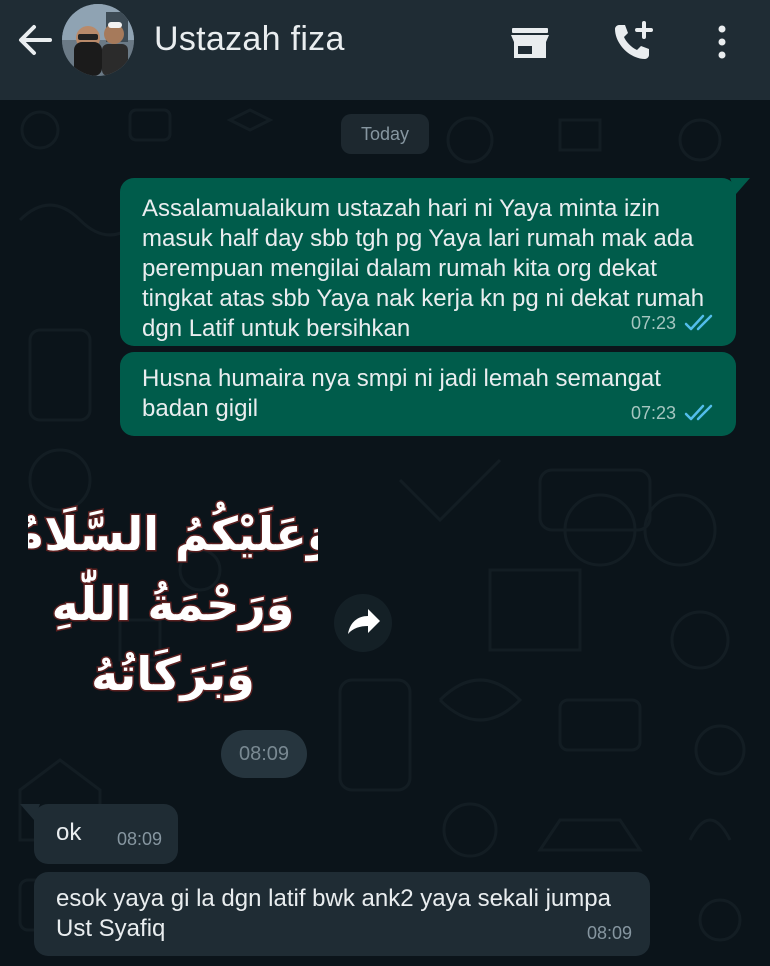 Image resolution: width=770 pixels, height=966 pixels. I want to click on sticker-line-2: وَرَحْمَةُ اللّٰهِ, so click(173, 599).